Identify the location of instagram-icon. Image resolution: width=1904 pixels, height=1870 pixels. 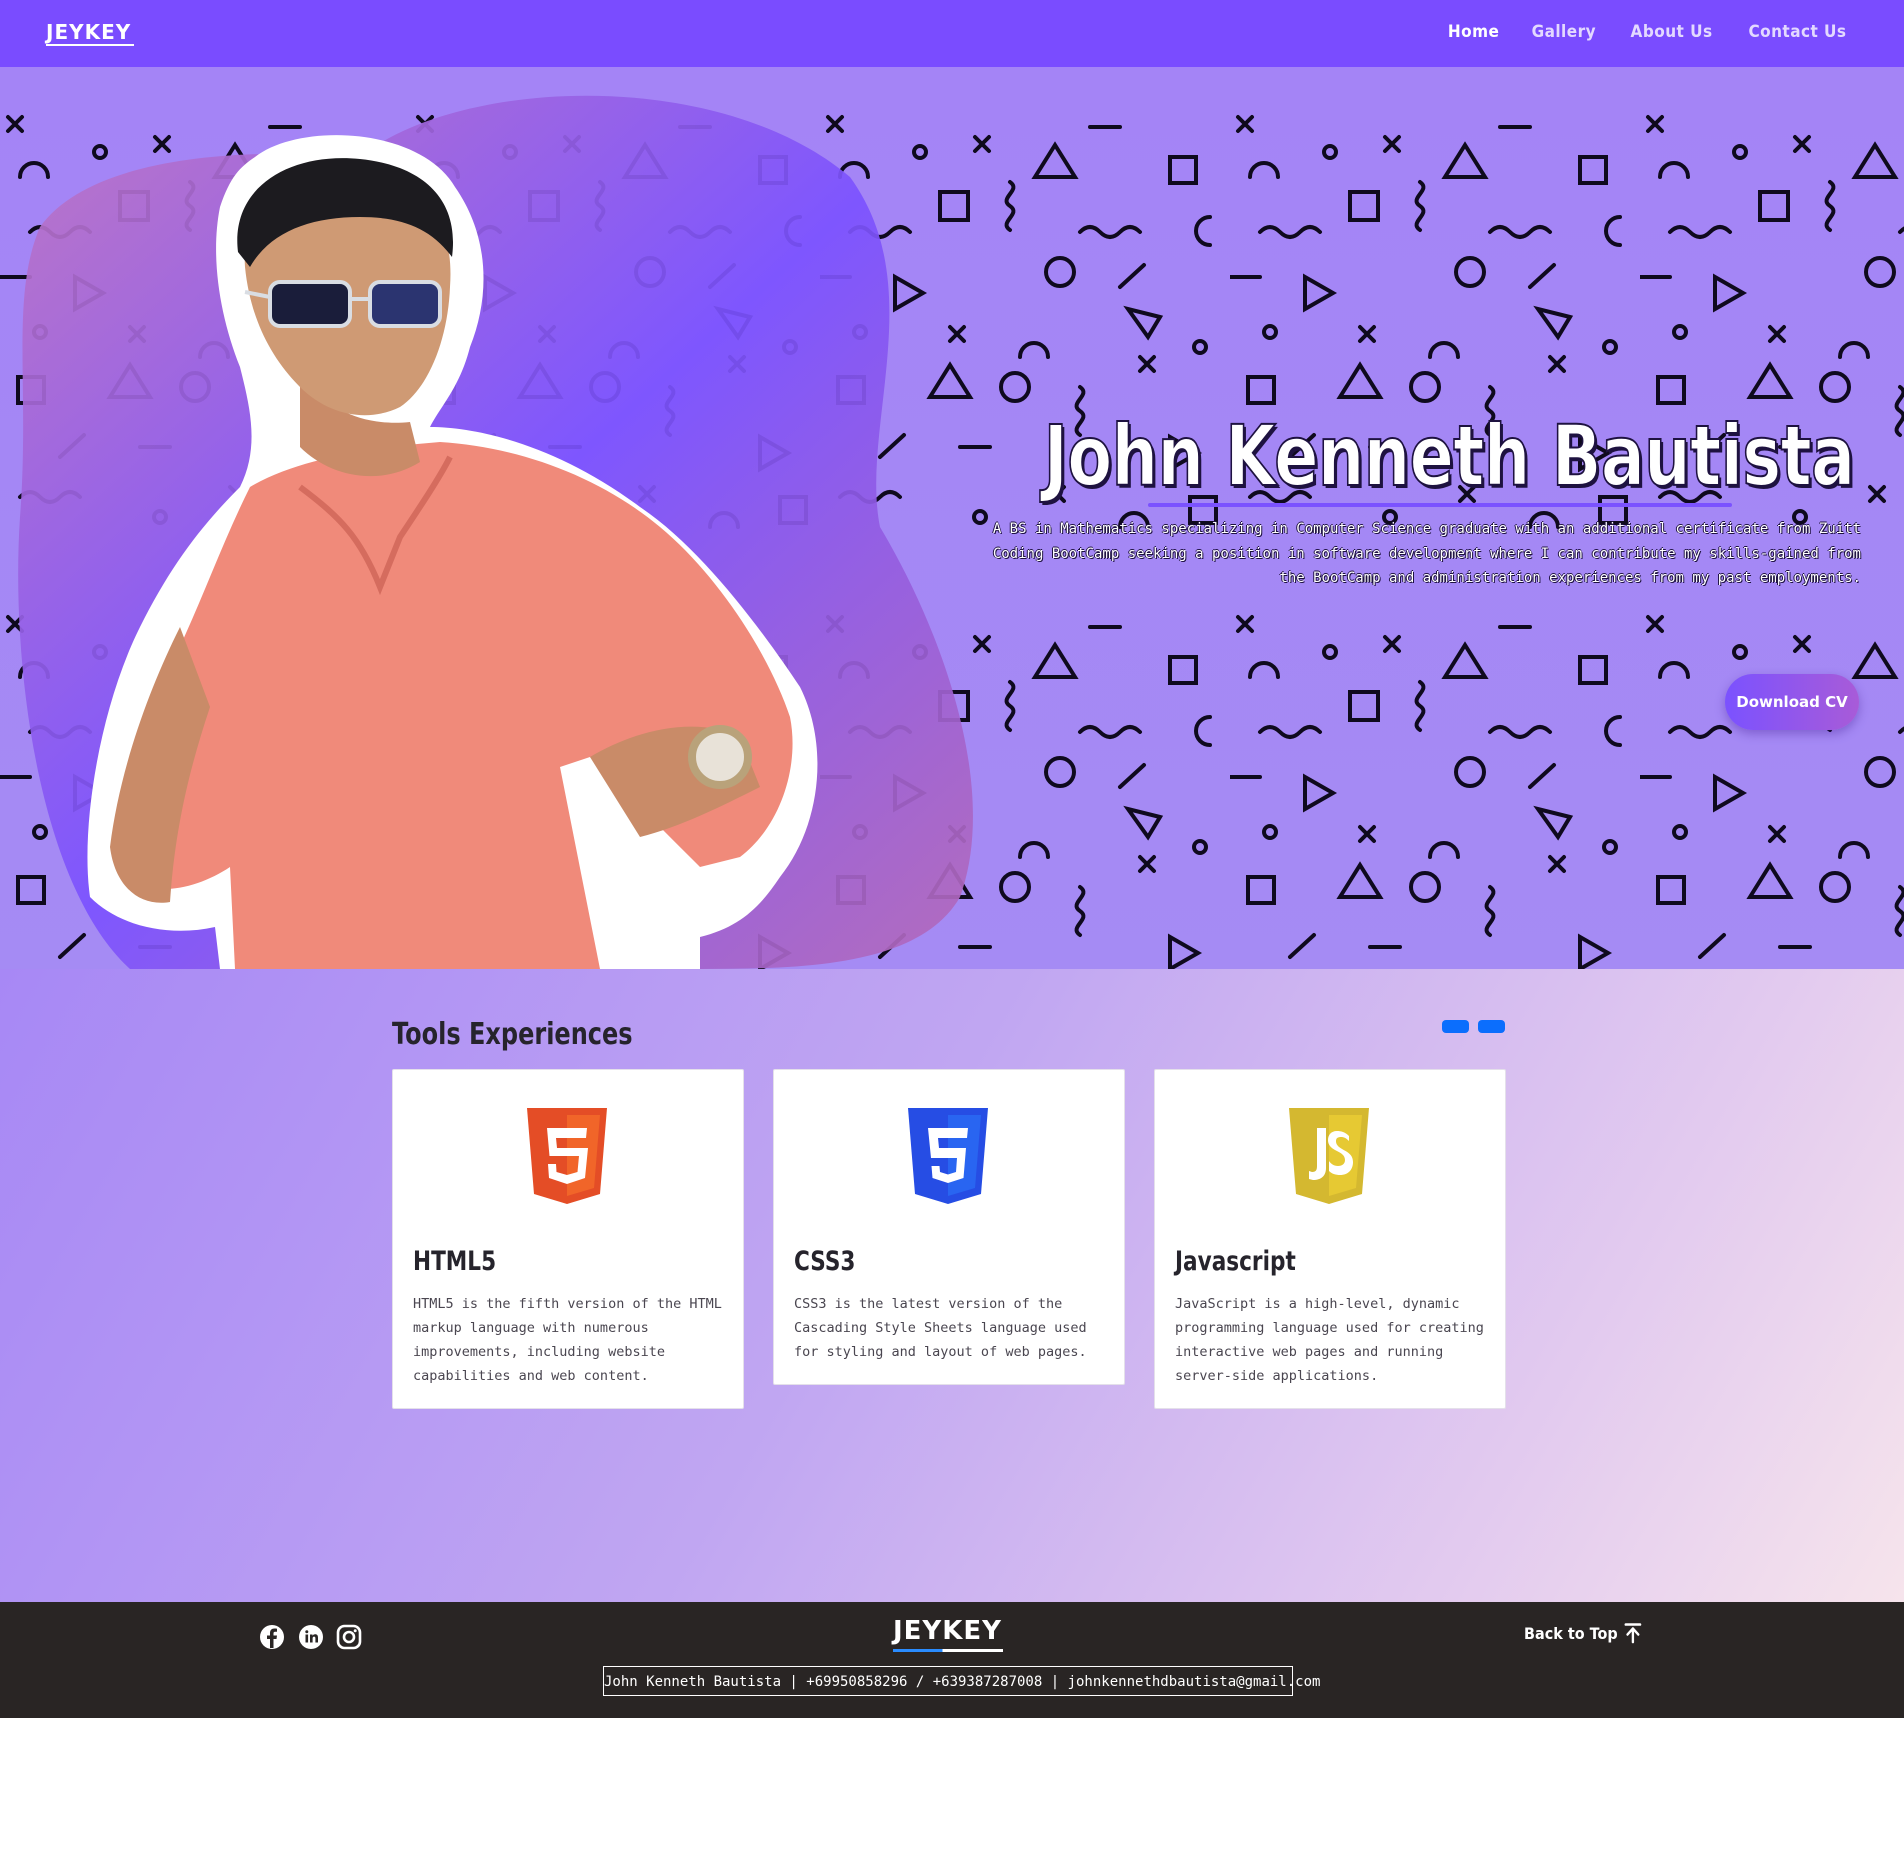
(349, 1637).